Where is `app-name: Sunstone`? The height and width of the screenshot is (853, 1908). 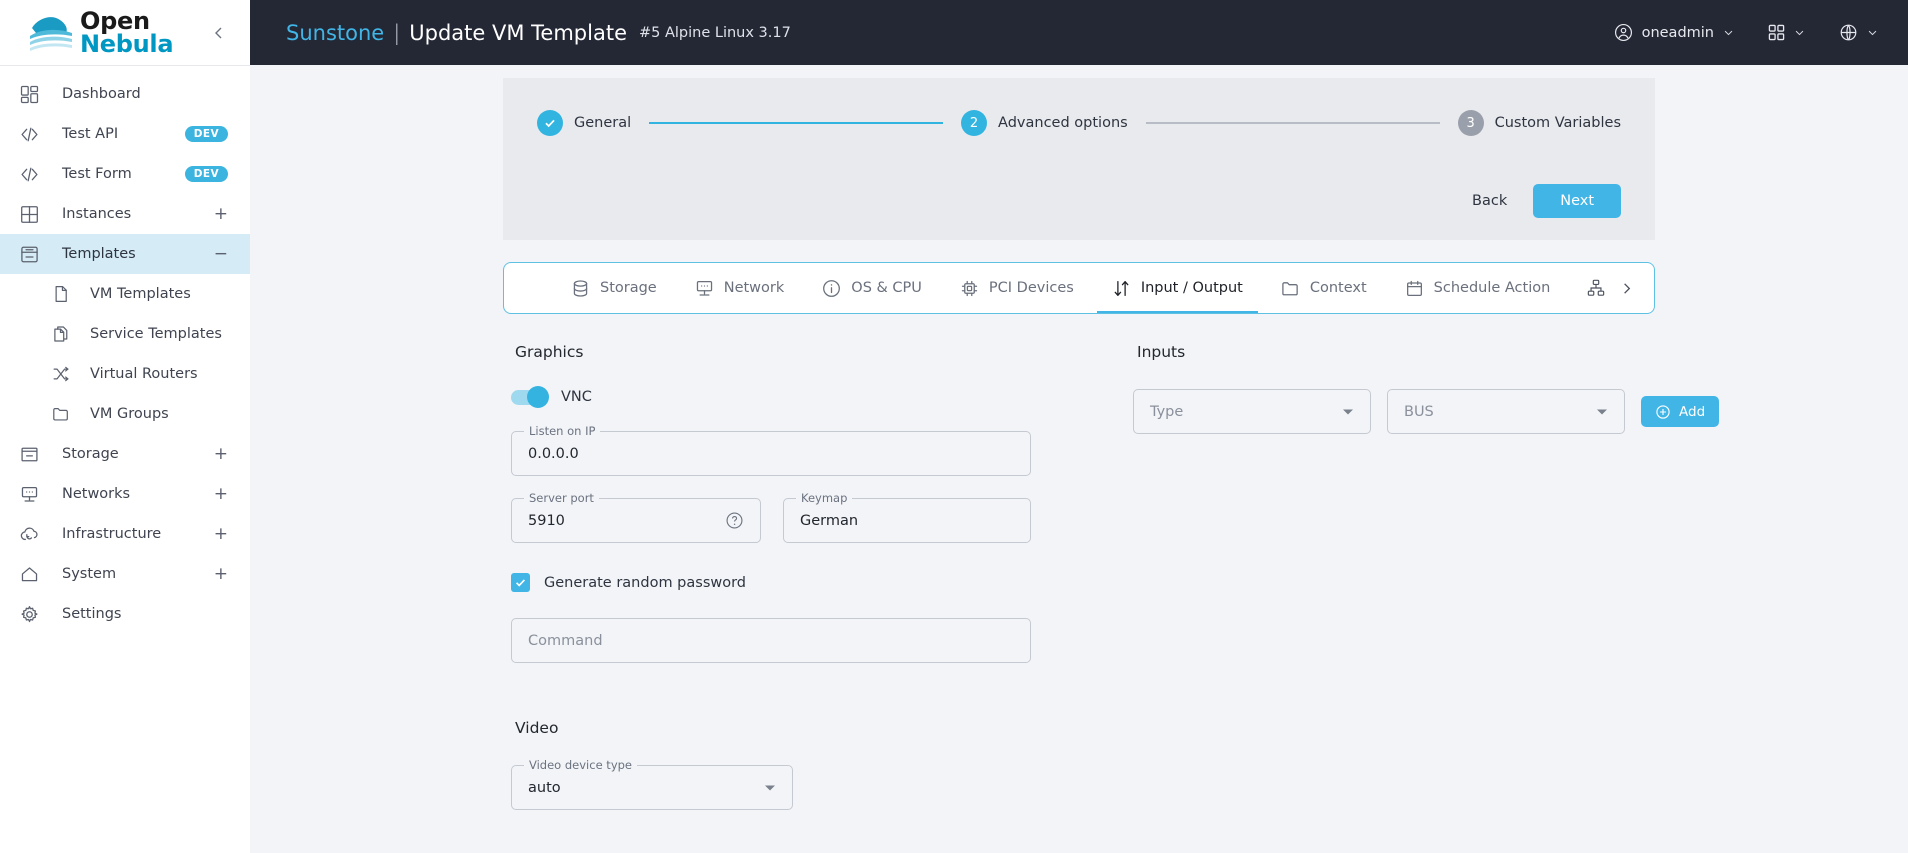 app-name: Sunstone is located at coordinates (335, 32).